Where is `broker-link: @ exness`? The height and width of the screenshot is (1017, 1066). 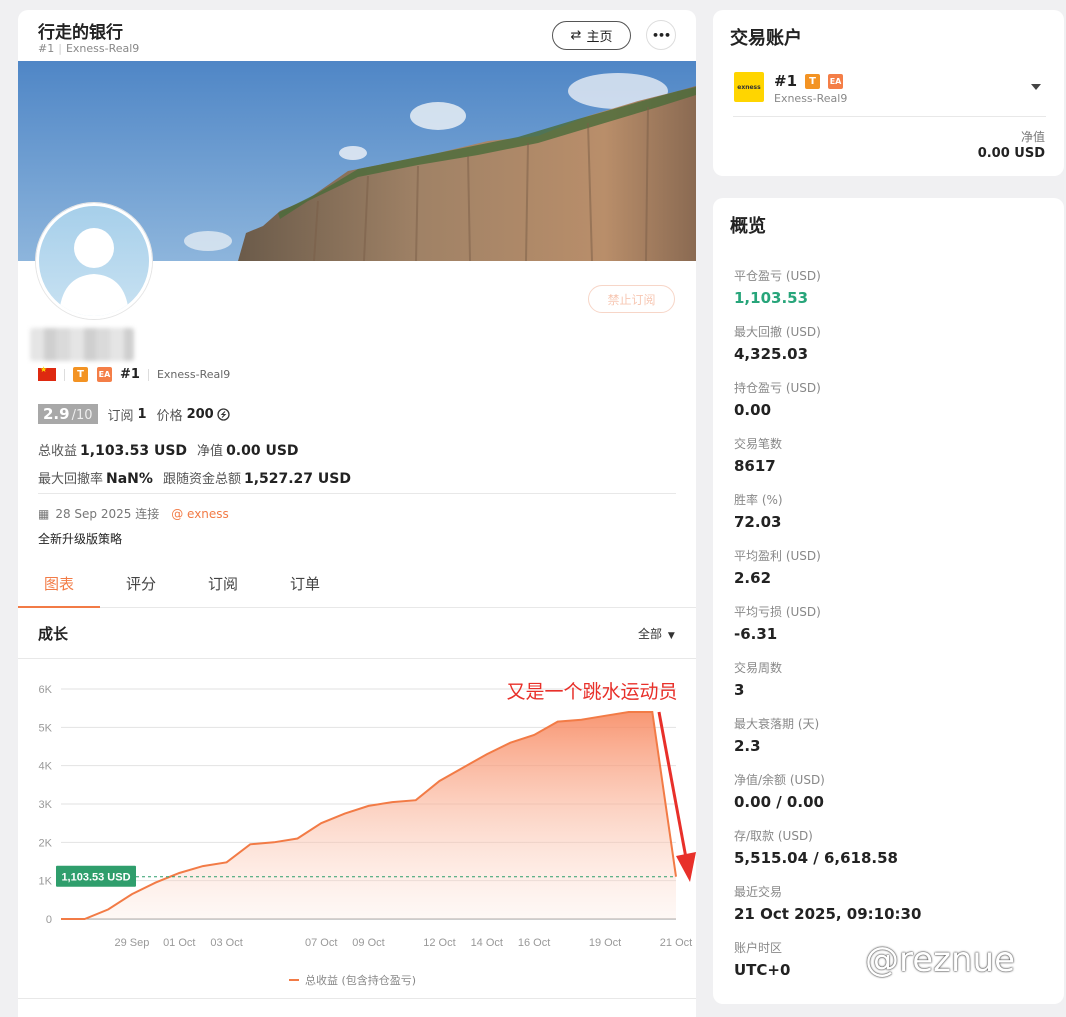
broker-link: @ exness is located at coordinates (200, 514).